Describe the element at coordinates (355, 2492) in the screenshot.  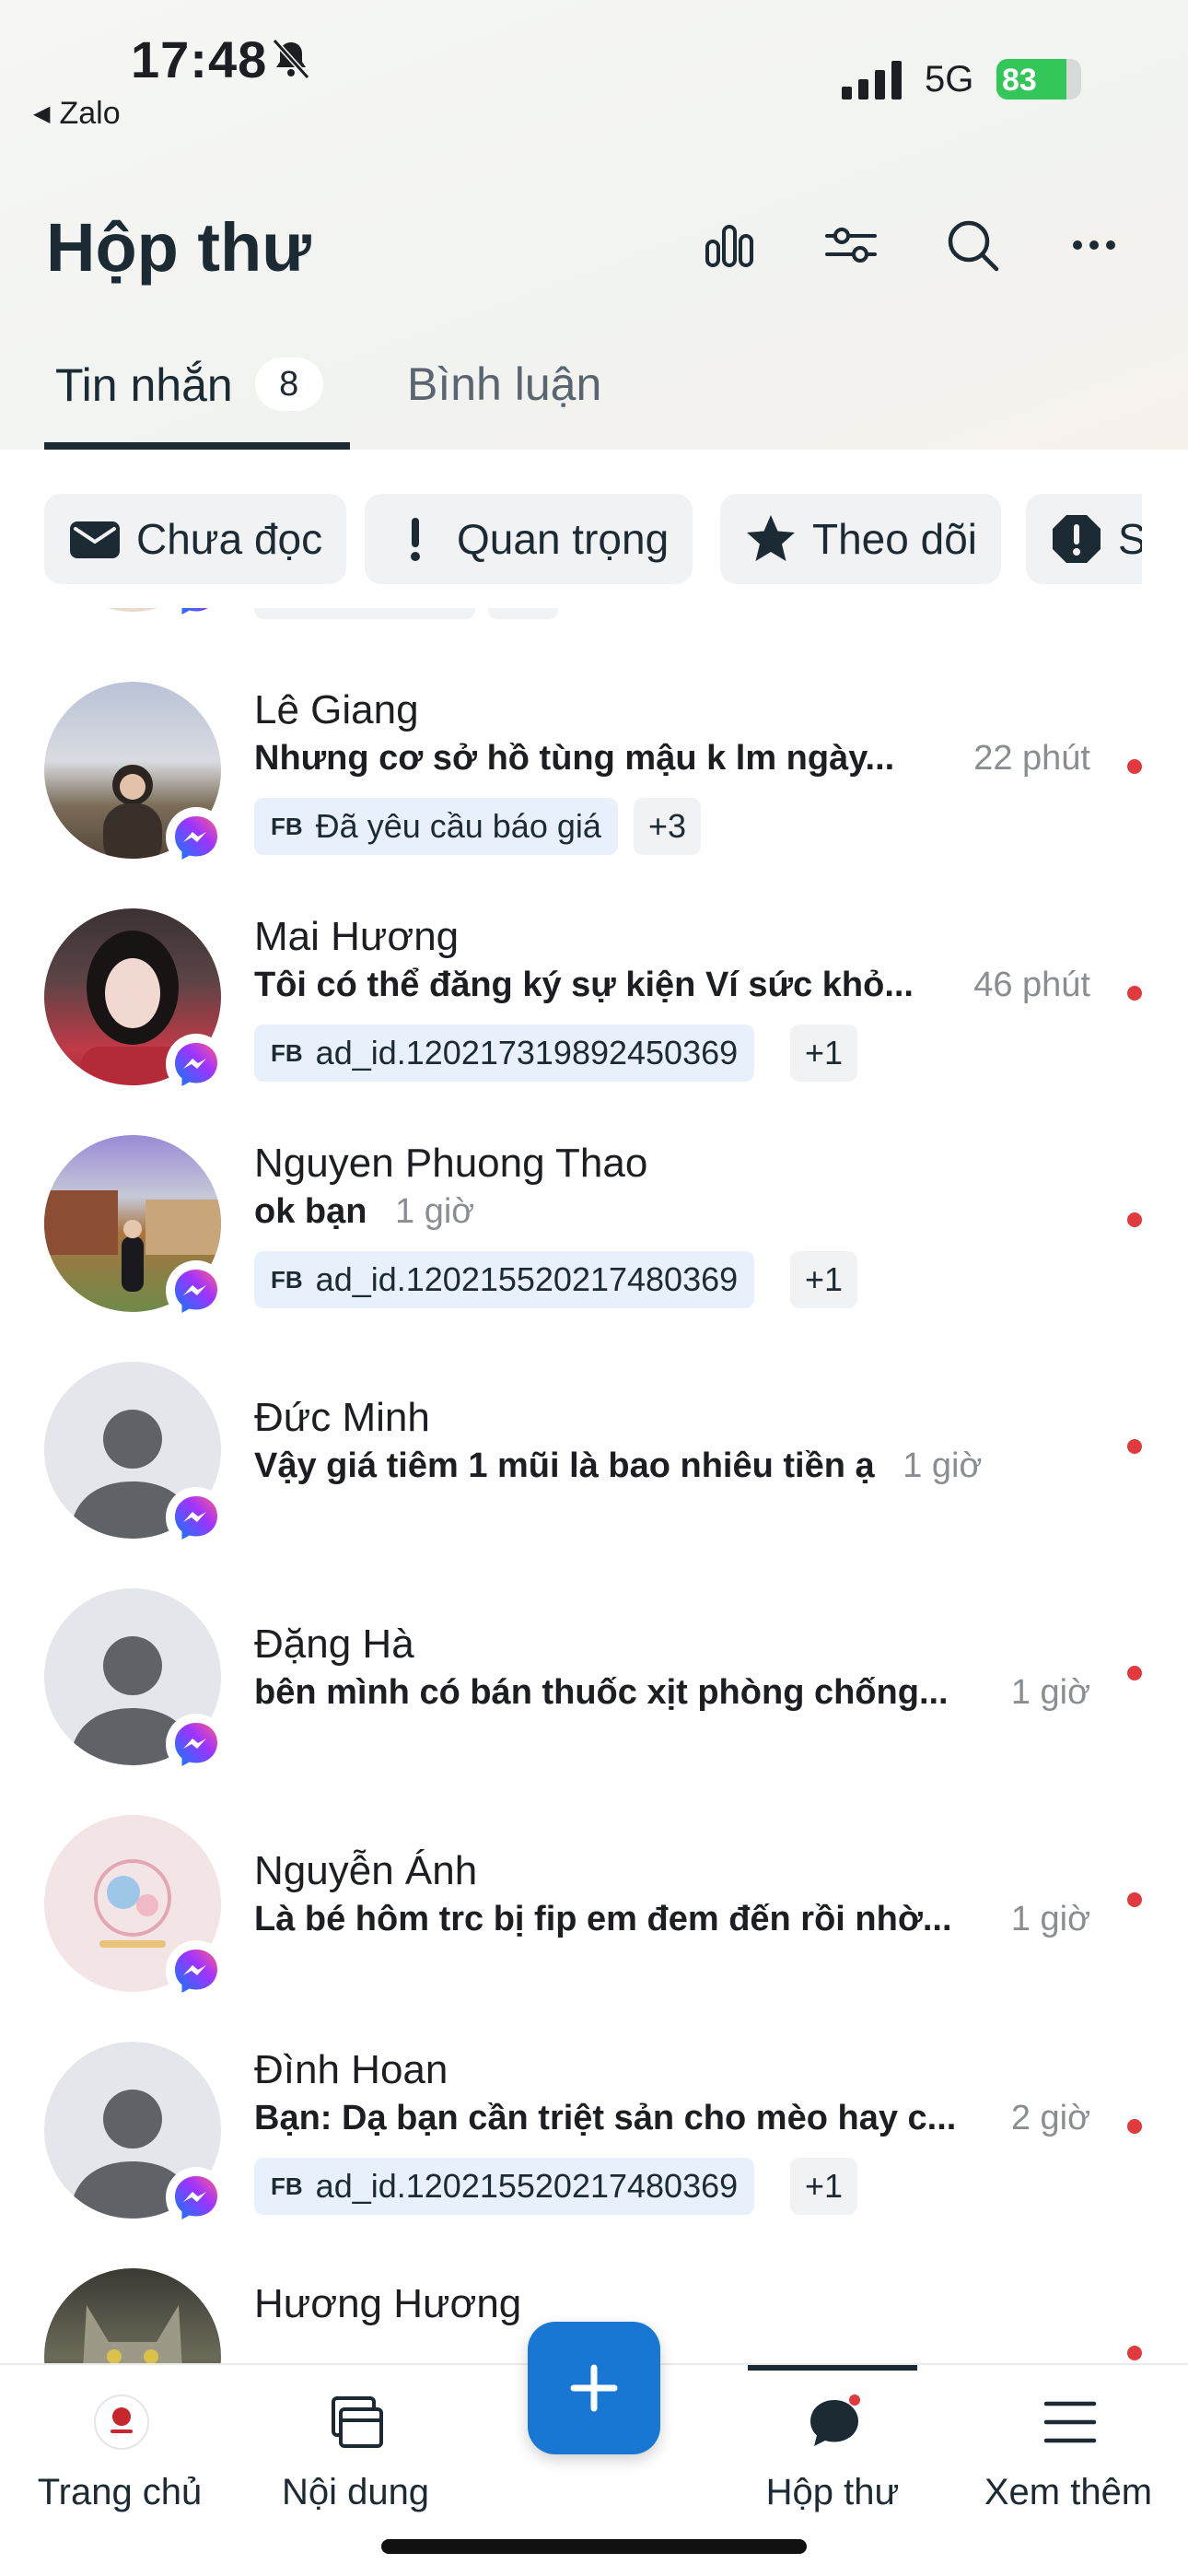
I see `nav-content-label: Nội dung` at that location.